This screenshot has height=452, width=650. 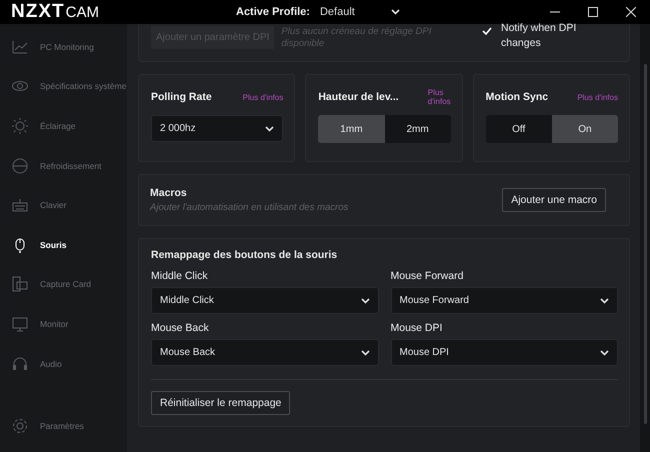 I want to click on section-title: Remappage des boutons de la souris, so click(x=244, y=255).